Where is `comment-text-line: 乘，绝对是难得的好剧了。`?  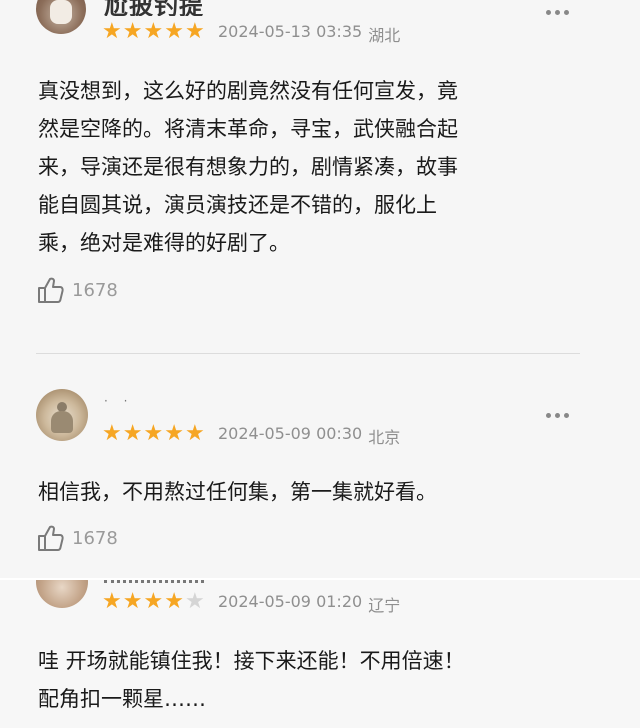 comment-text-line: 乘，绝对是难得的好剧了。 is located at coordinates (164, 243).